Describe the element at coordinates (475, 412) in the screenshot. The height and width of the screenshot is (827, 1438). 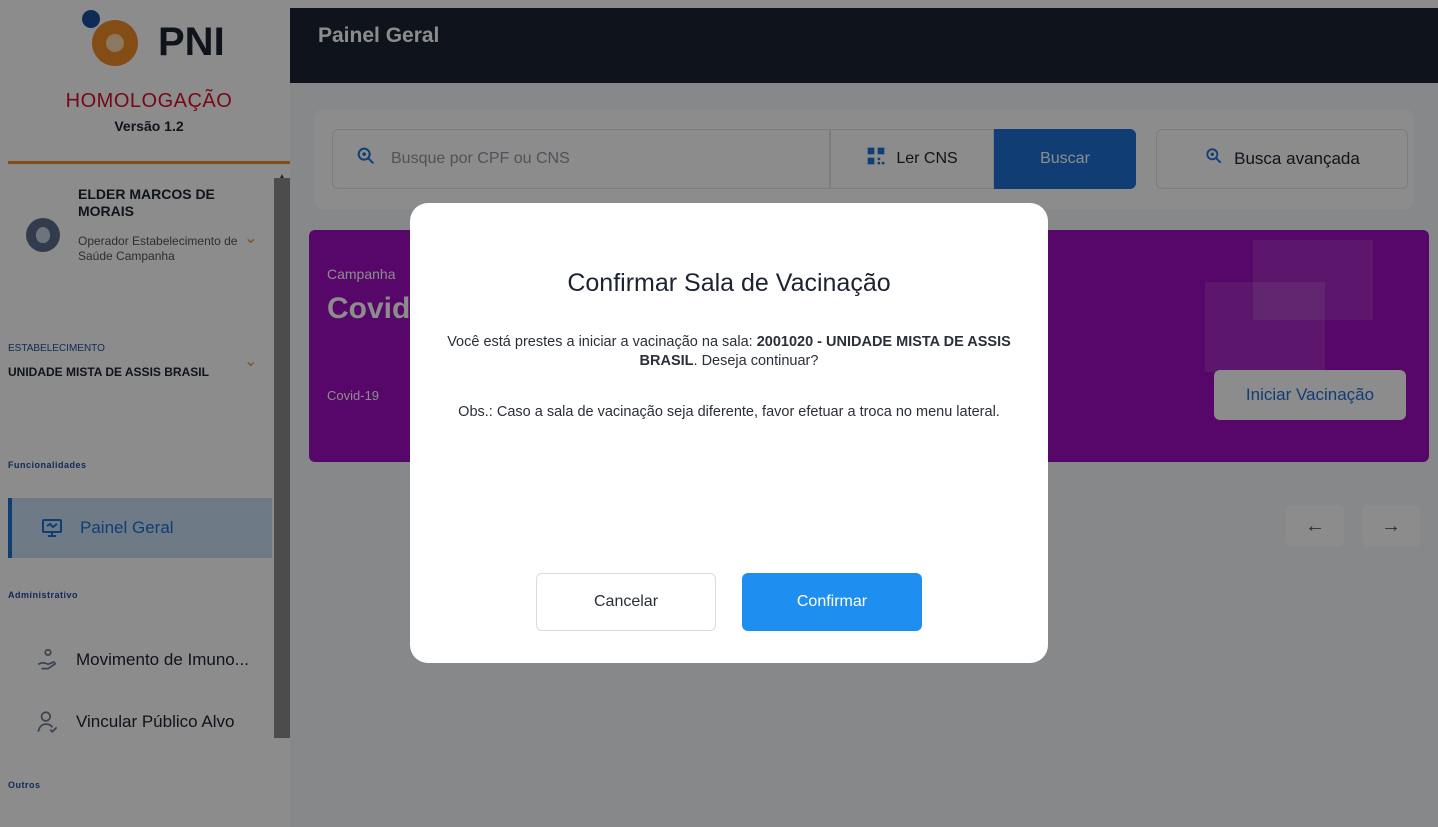
I see `dialog-note-label: Obs.:` at that location.